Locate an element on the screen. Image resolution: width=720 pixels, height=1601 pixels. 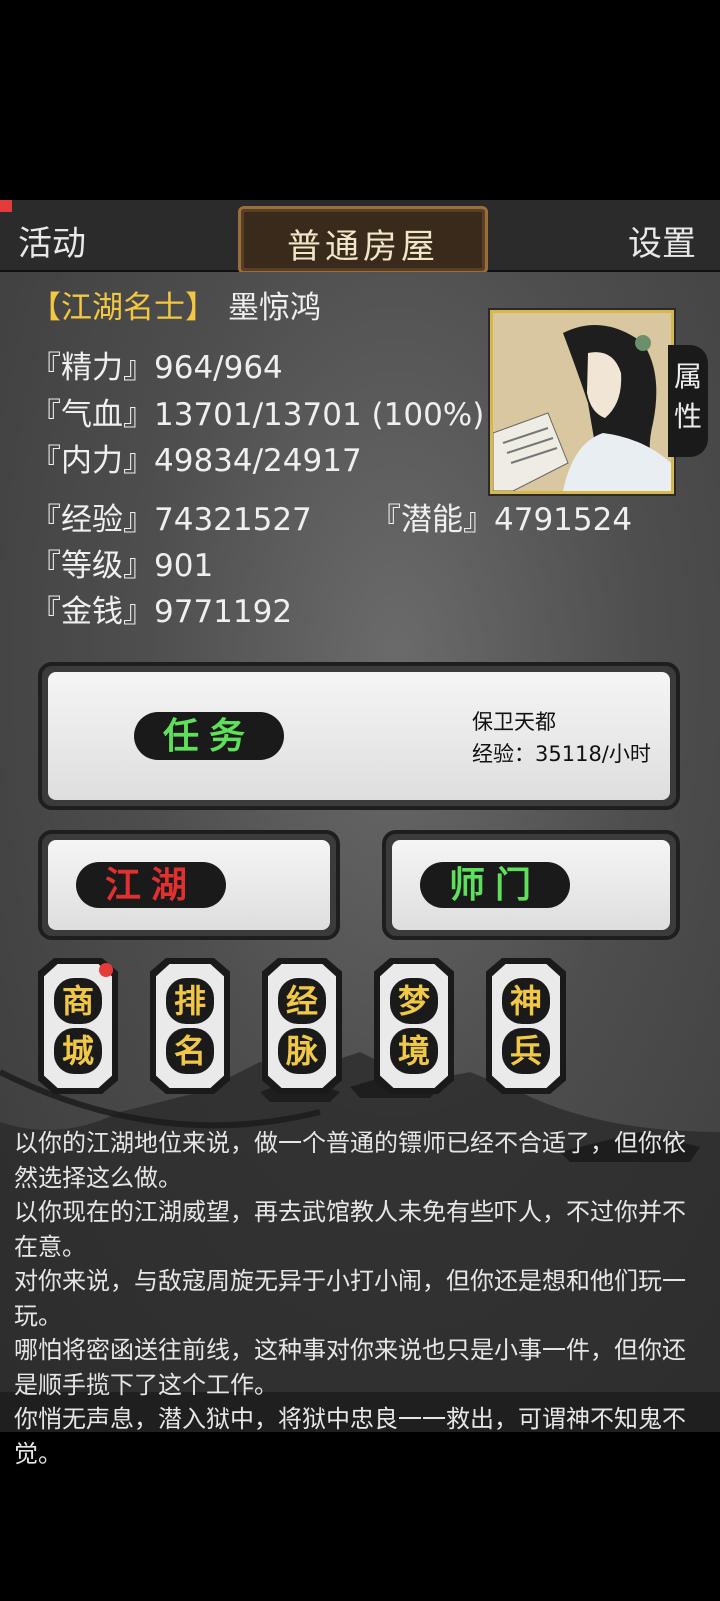
tile-divine-weapon: 神 兵 is located at coordinates (526, 1026).